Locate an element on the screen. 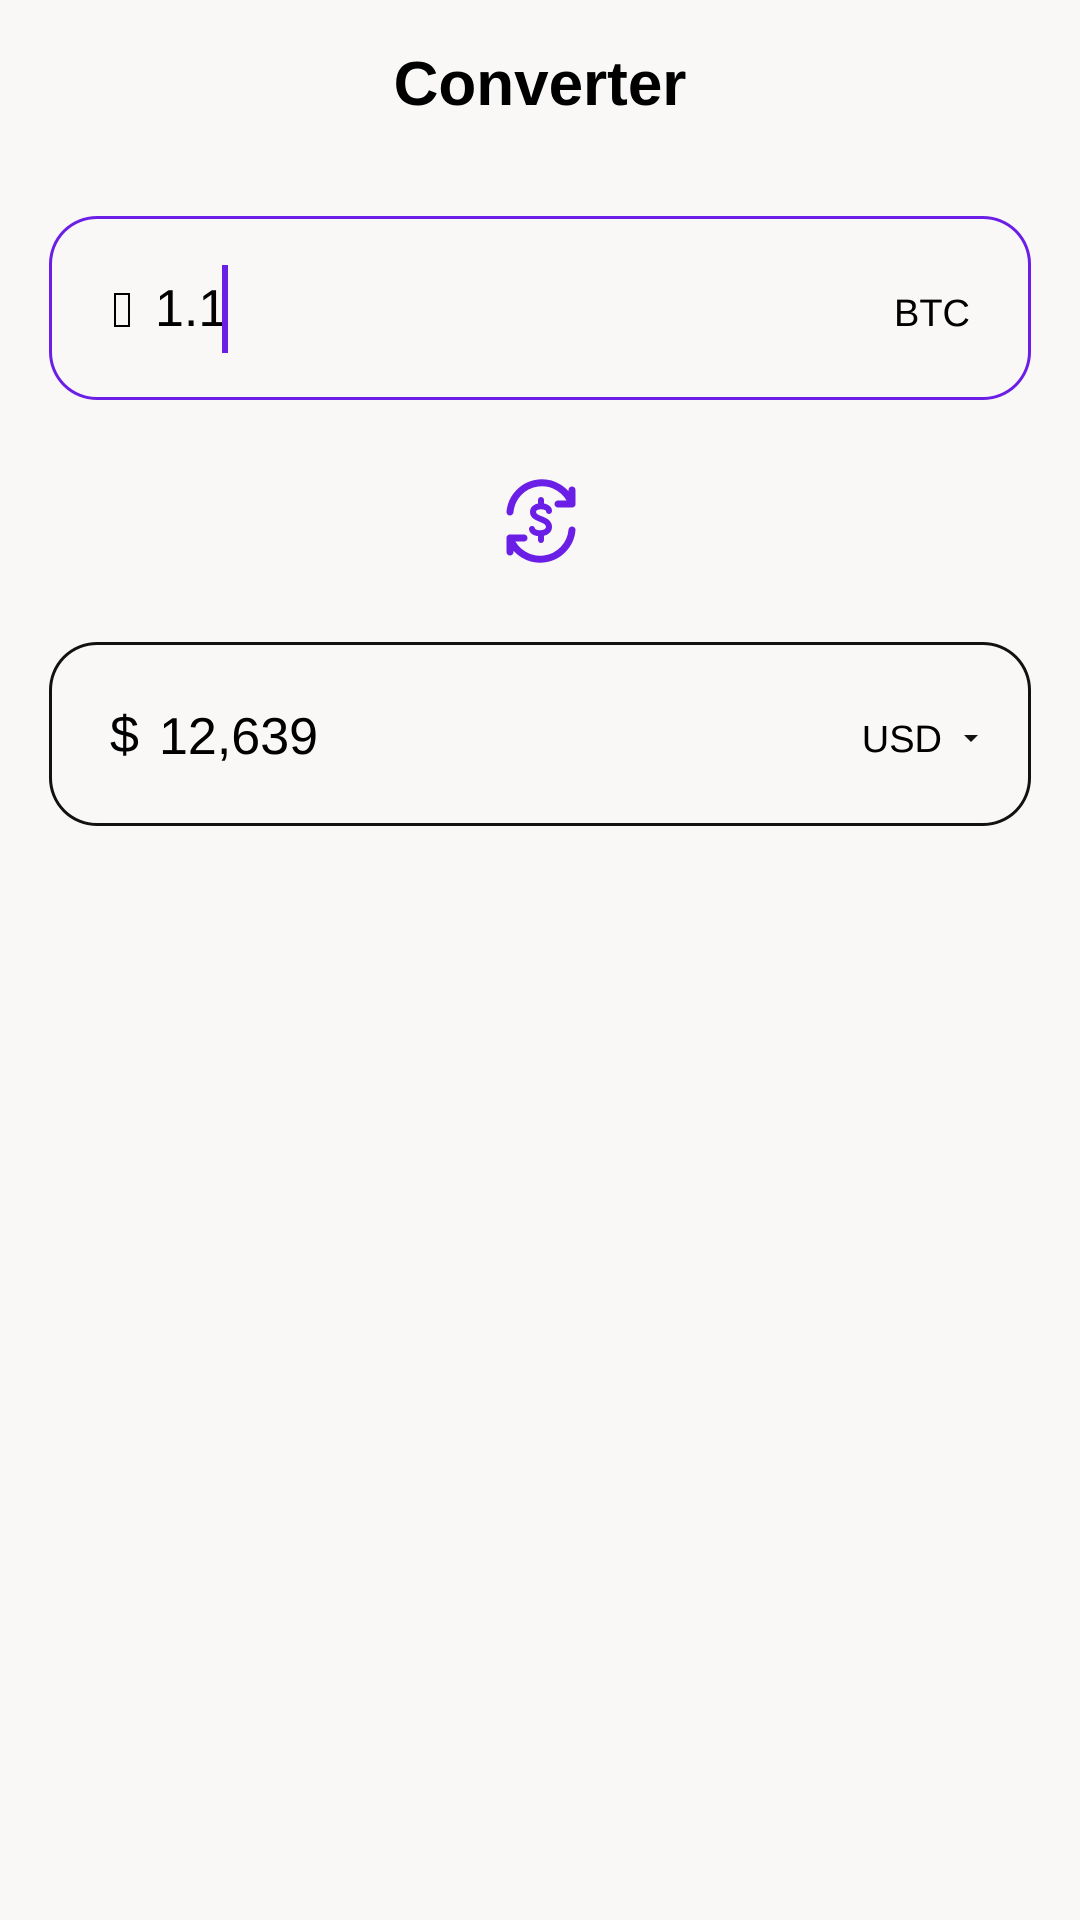  usd-currency-selector: USD is located at coordinates (902, 740).